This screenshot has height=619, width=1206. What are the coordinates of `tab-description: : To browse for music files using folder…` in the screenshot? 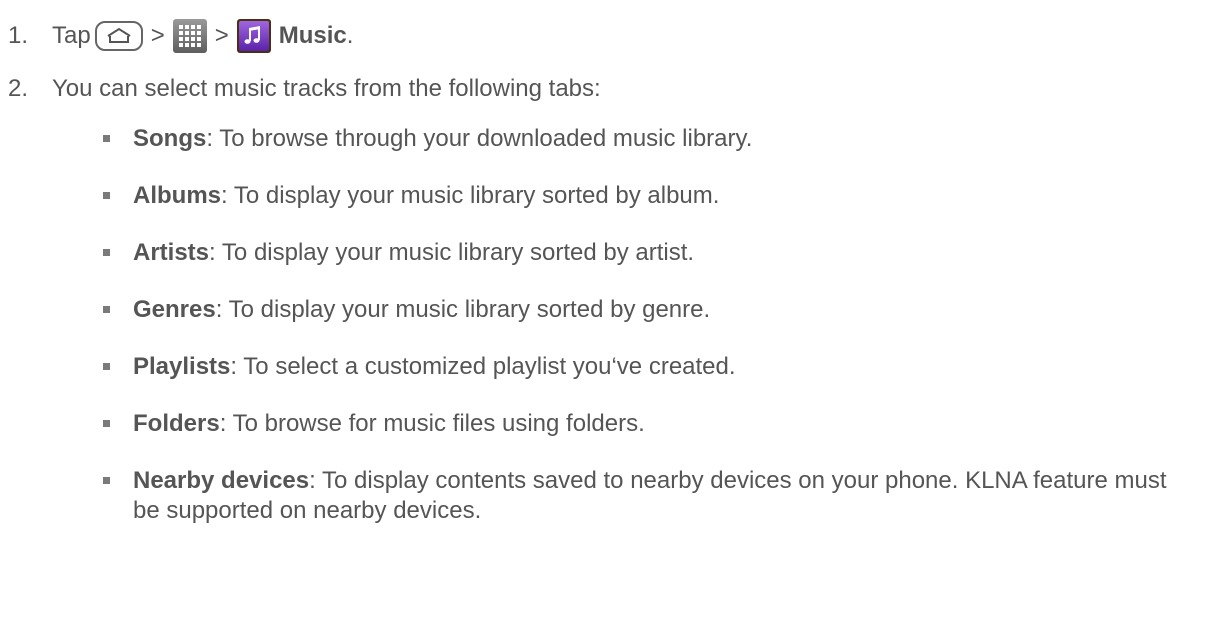 It's located at (432, 423).